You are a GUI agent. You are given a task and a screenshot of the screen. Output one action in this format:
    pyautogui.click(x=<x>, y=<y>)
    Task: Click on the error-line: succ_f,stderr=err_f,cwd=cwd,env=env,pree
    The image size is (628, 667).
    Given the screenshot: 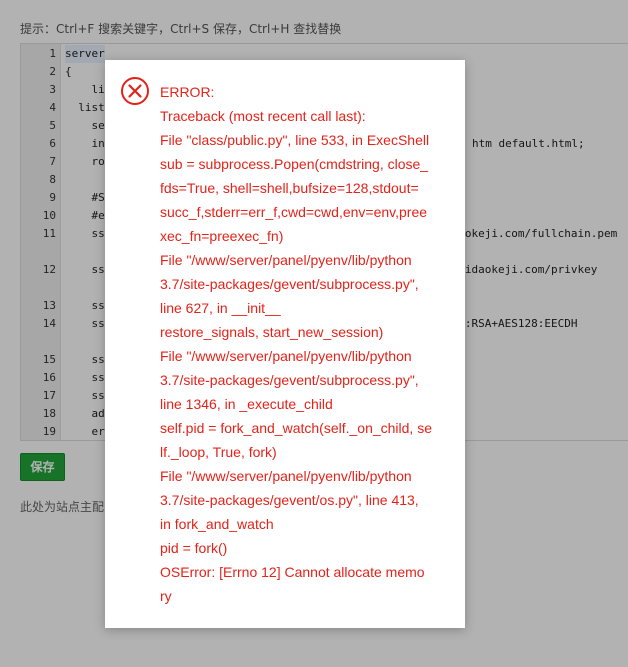 What is the action you would take?
    pyautogui.click(x=294, y=212)
    